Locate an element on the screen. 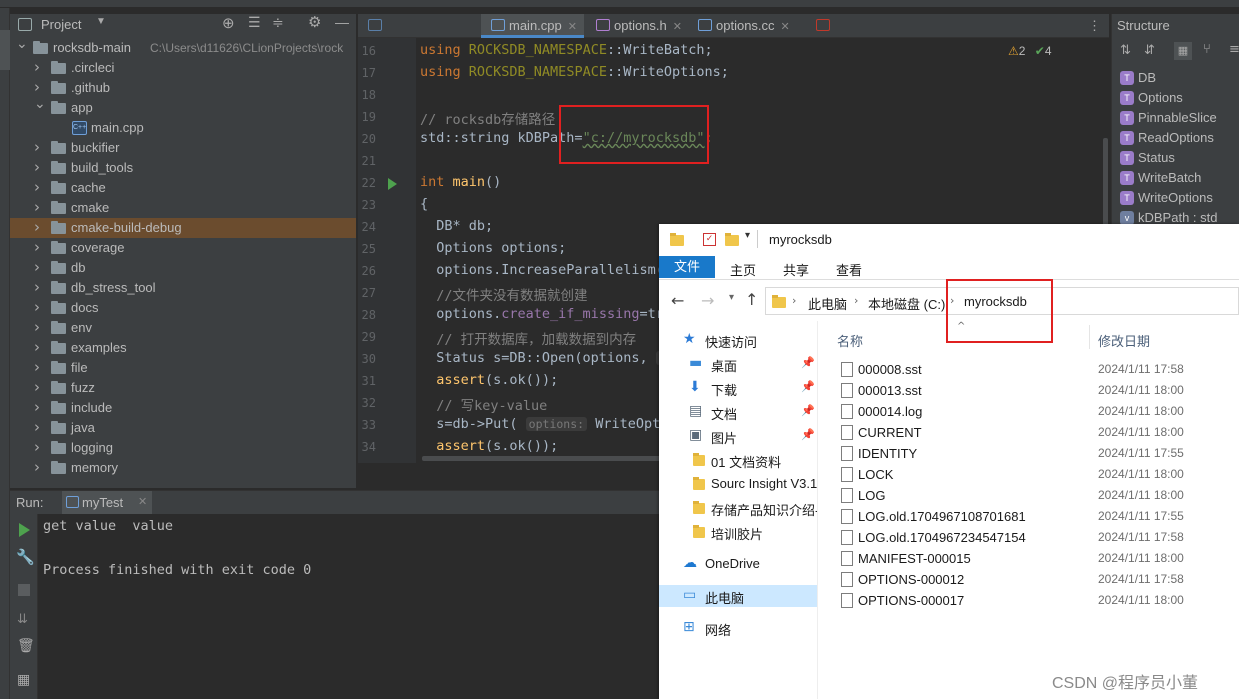 The width and height of the screenshot is (1239, 699). structure-item: T WriteBatch is located at coordinates (1160, 178).